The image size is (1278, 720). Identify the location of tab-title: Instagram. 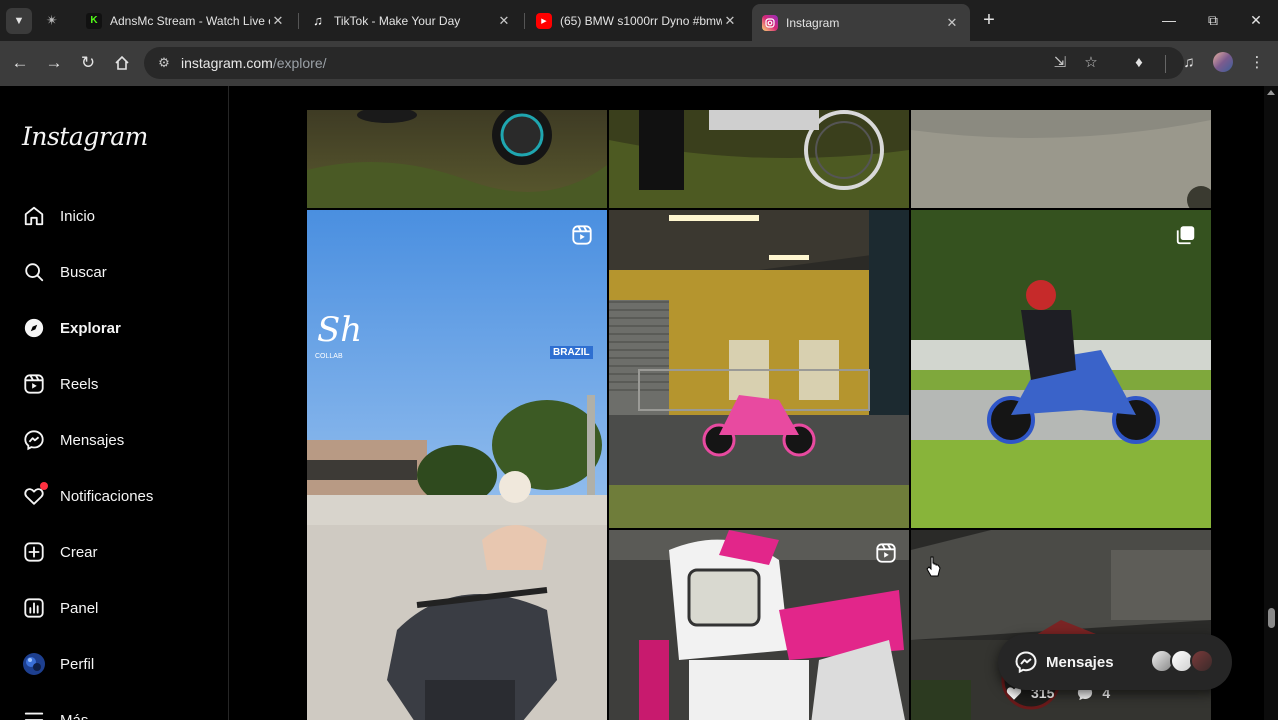
(813, 22).